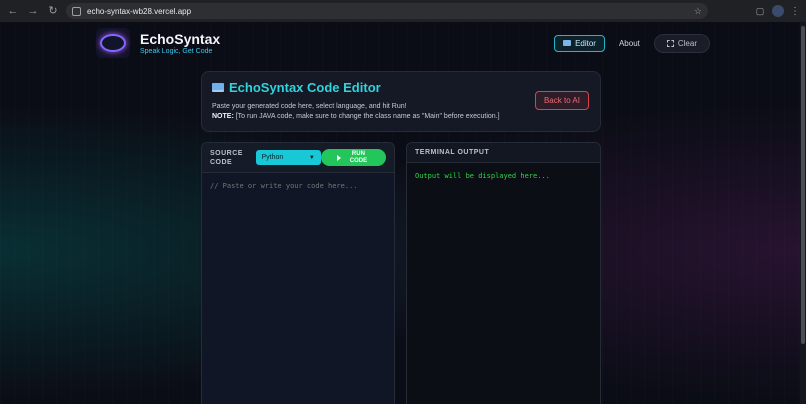 This screenshot has width=806, height=404. I want to click on editor-nav-button: Editor, so click(579, 43).